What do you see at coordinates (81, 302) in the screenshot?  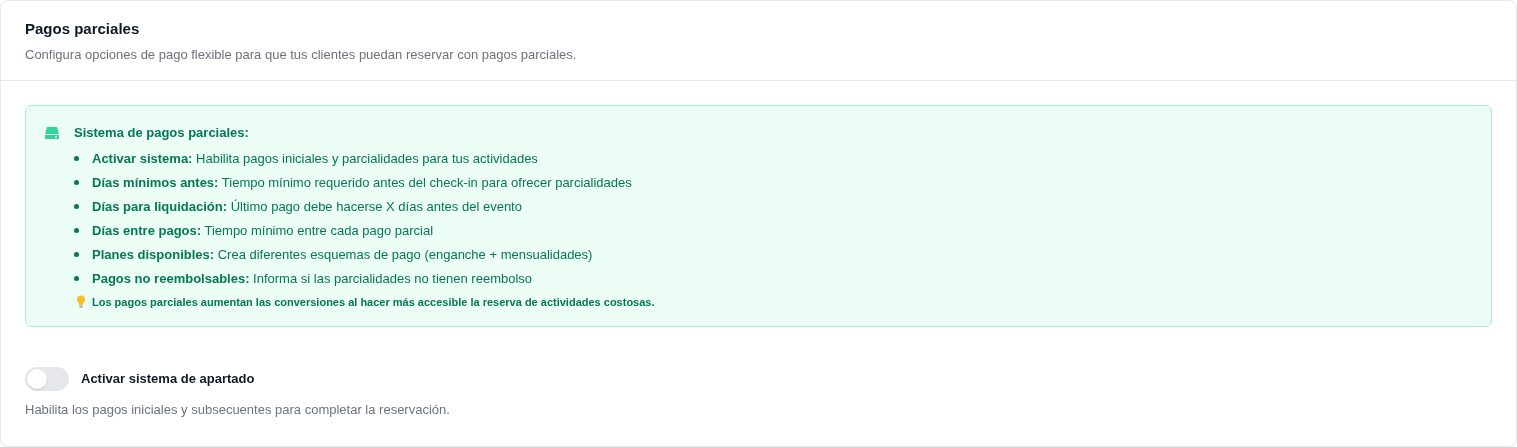 I see `lightbulb-icon` at bounding box center [81, 302].